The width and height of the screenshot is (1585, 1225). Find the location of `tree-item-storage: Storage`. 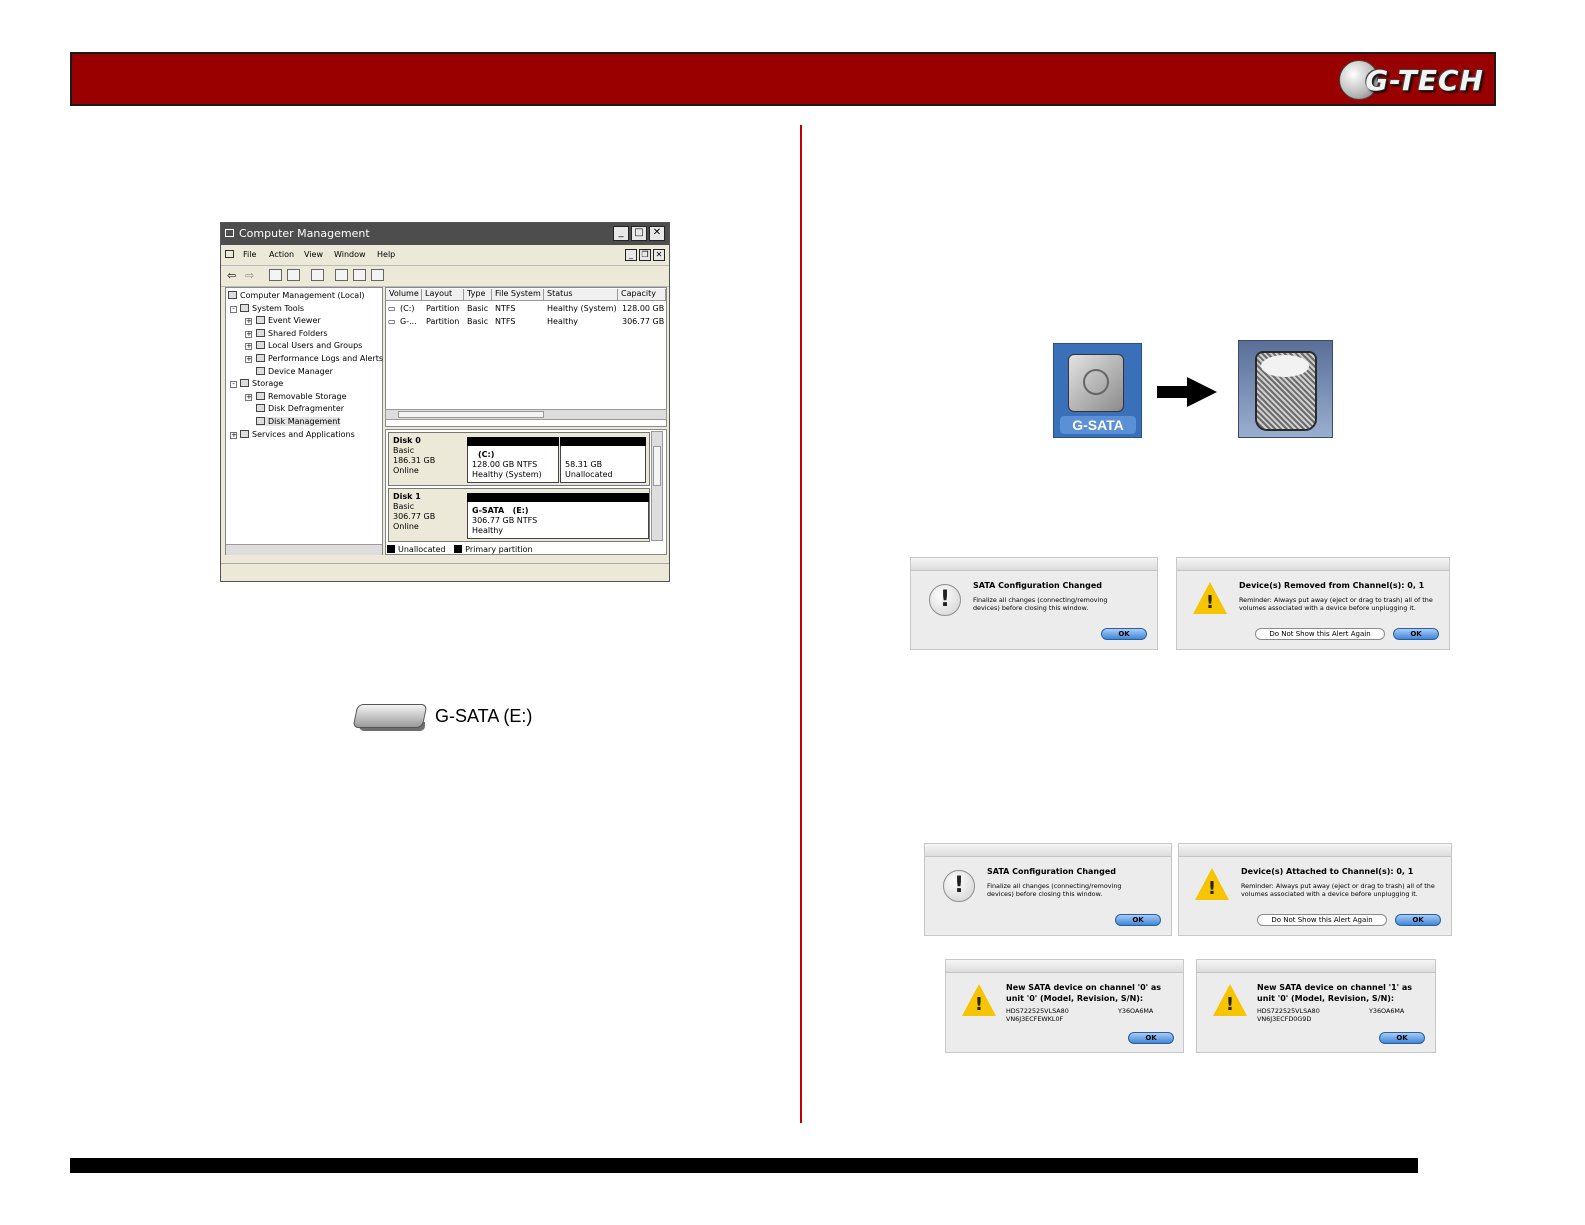

tree-item-storage: Storage is located at coordinates (261, 383).